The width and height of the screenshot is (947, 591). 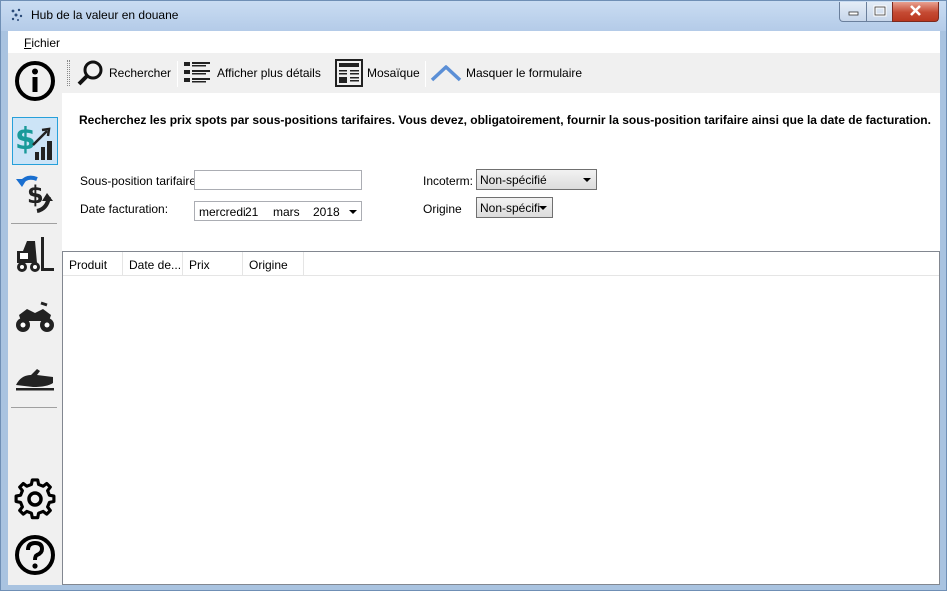 I want to click on currency-exchange-icon: $, so click(x=34, y=194).